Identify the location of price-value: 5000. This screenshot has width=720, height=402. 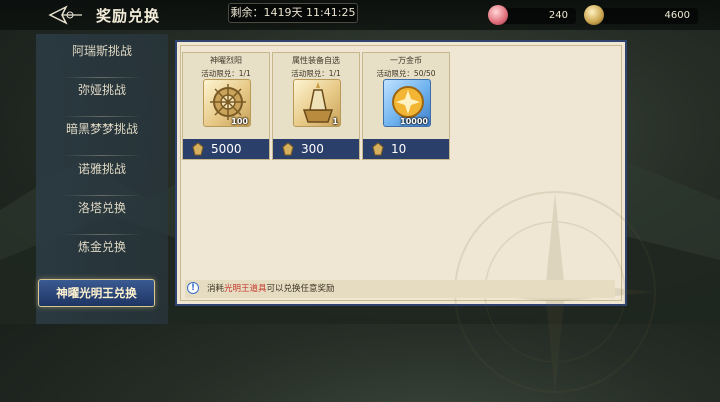
(226, 149).